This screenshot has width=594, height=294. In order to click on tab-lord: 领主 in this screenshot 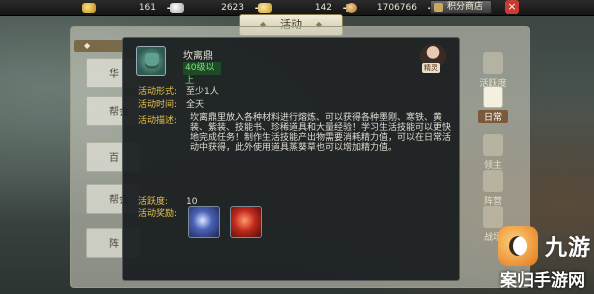, I will do `click(493, 152)`.